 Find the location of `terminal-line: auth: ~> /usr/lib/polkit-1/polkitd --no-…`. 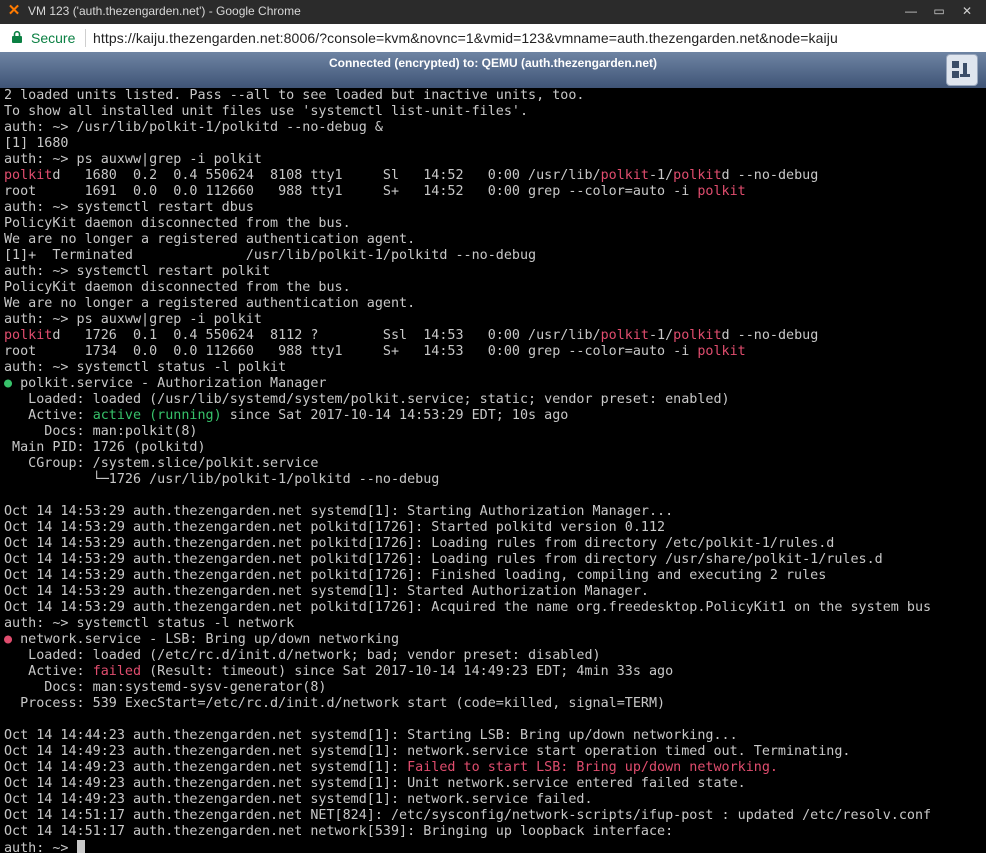

terminal-line: auth: ~> /usr/lib/polkit-1/polkitd --no-… is located at coordinates (467, 128).